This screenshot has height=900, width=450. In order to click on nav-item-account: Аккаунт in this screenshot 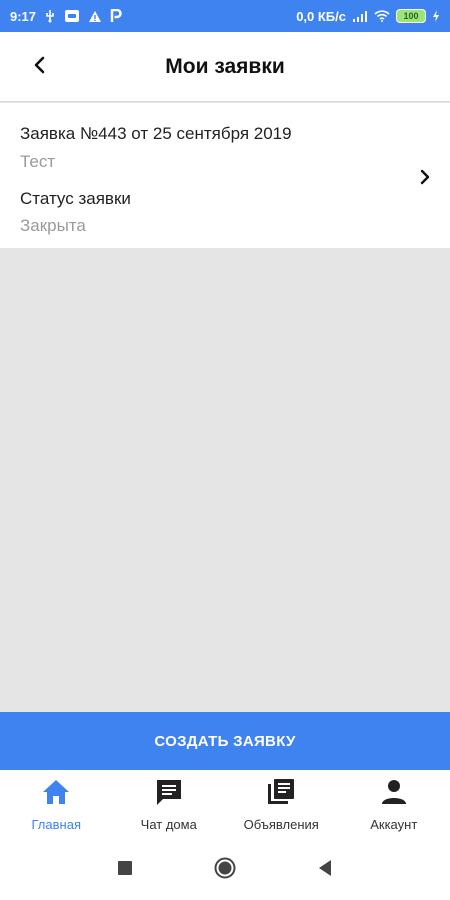, I will do `click(394, 805)`.